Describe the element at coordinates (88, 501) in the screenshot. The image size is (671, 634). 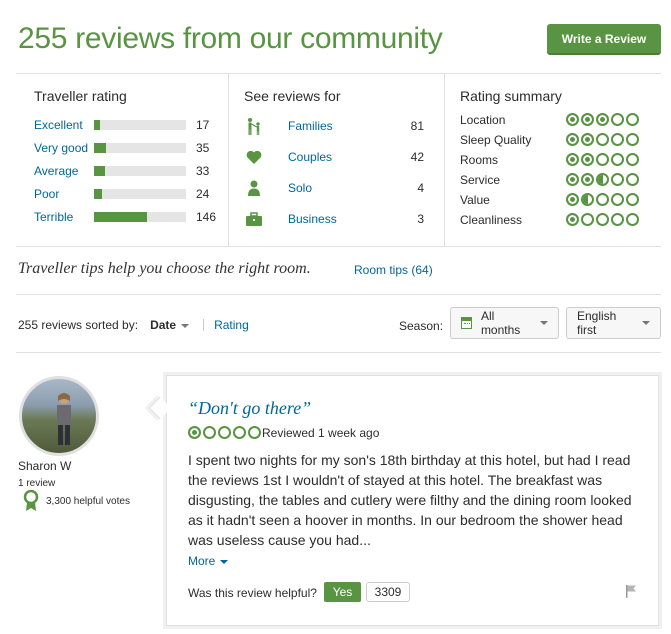
I see `helpful-votes-count: 3,300 helpful votes` at that location.